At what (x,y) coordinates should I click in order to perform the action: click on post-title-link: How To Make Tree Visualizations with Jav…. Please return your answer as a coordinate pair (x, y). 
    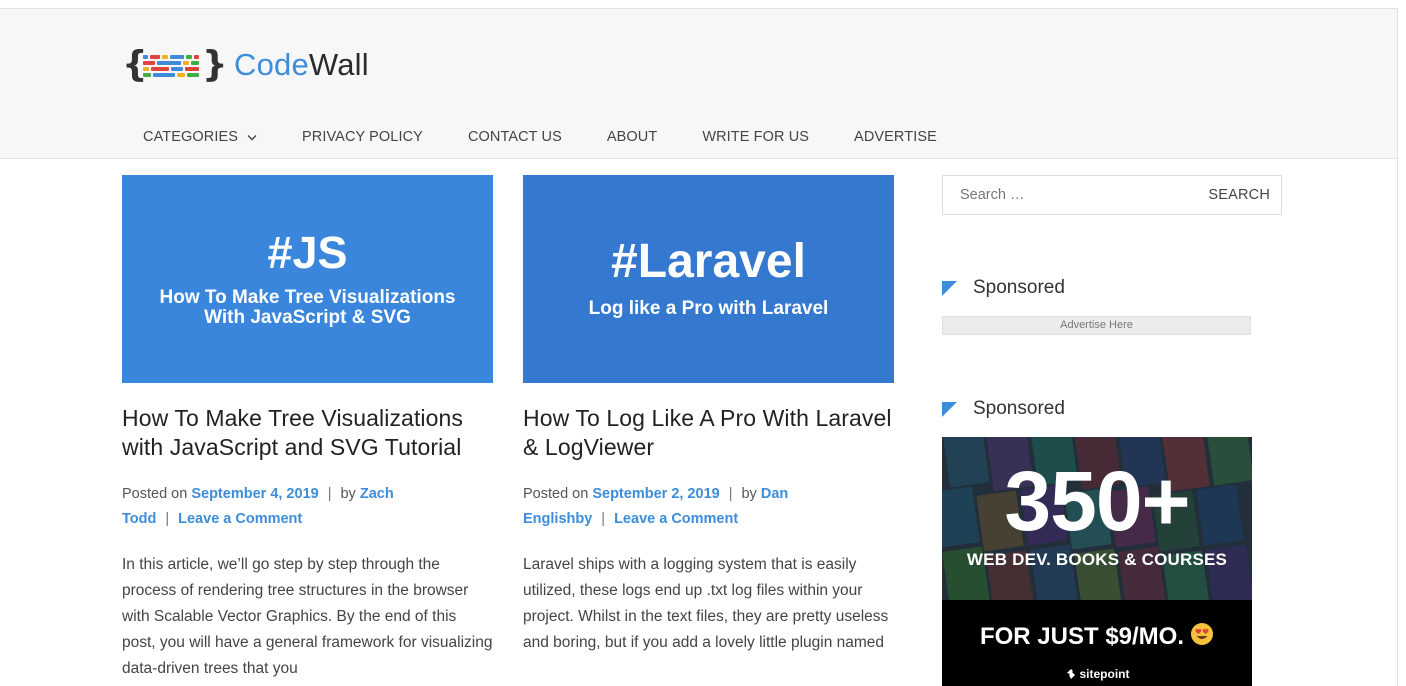
    Looking at the image, I should click on (307, 433).